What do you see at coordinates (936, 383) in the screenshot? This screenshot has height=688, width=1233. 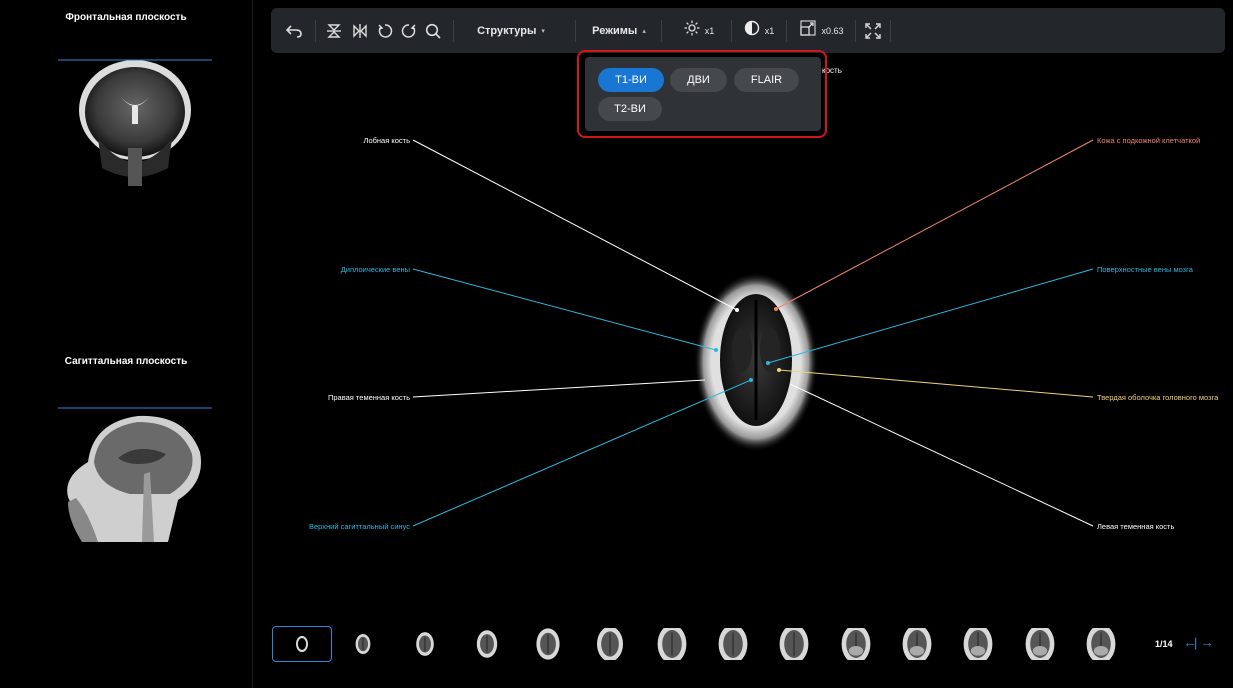 I see `leader-dura` at bounding box center [936, 383].